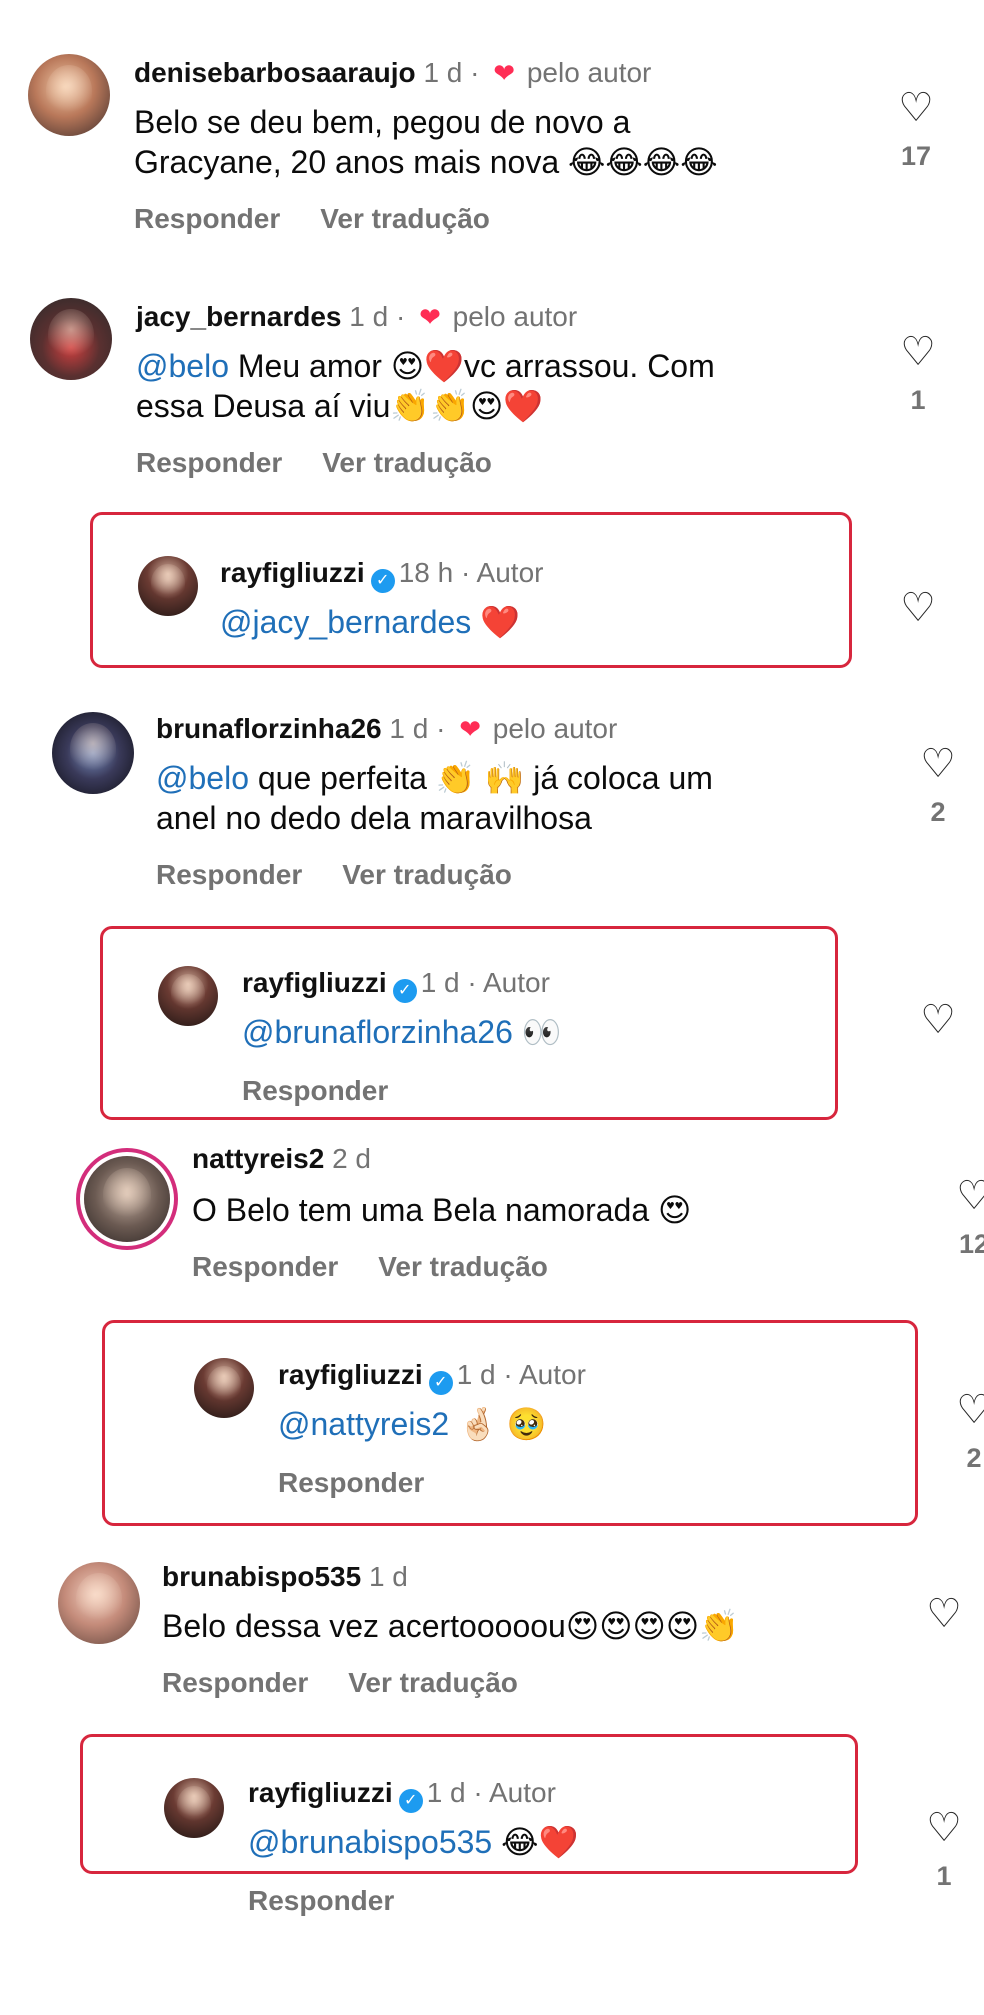 The width and height of the screenshot is (984, 2015). I want to click on timestamp: 2 d, so click(352, 1158).